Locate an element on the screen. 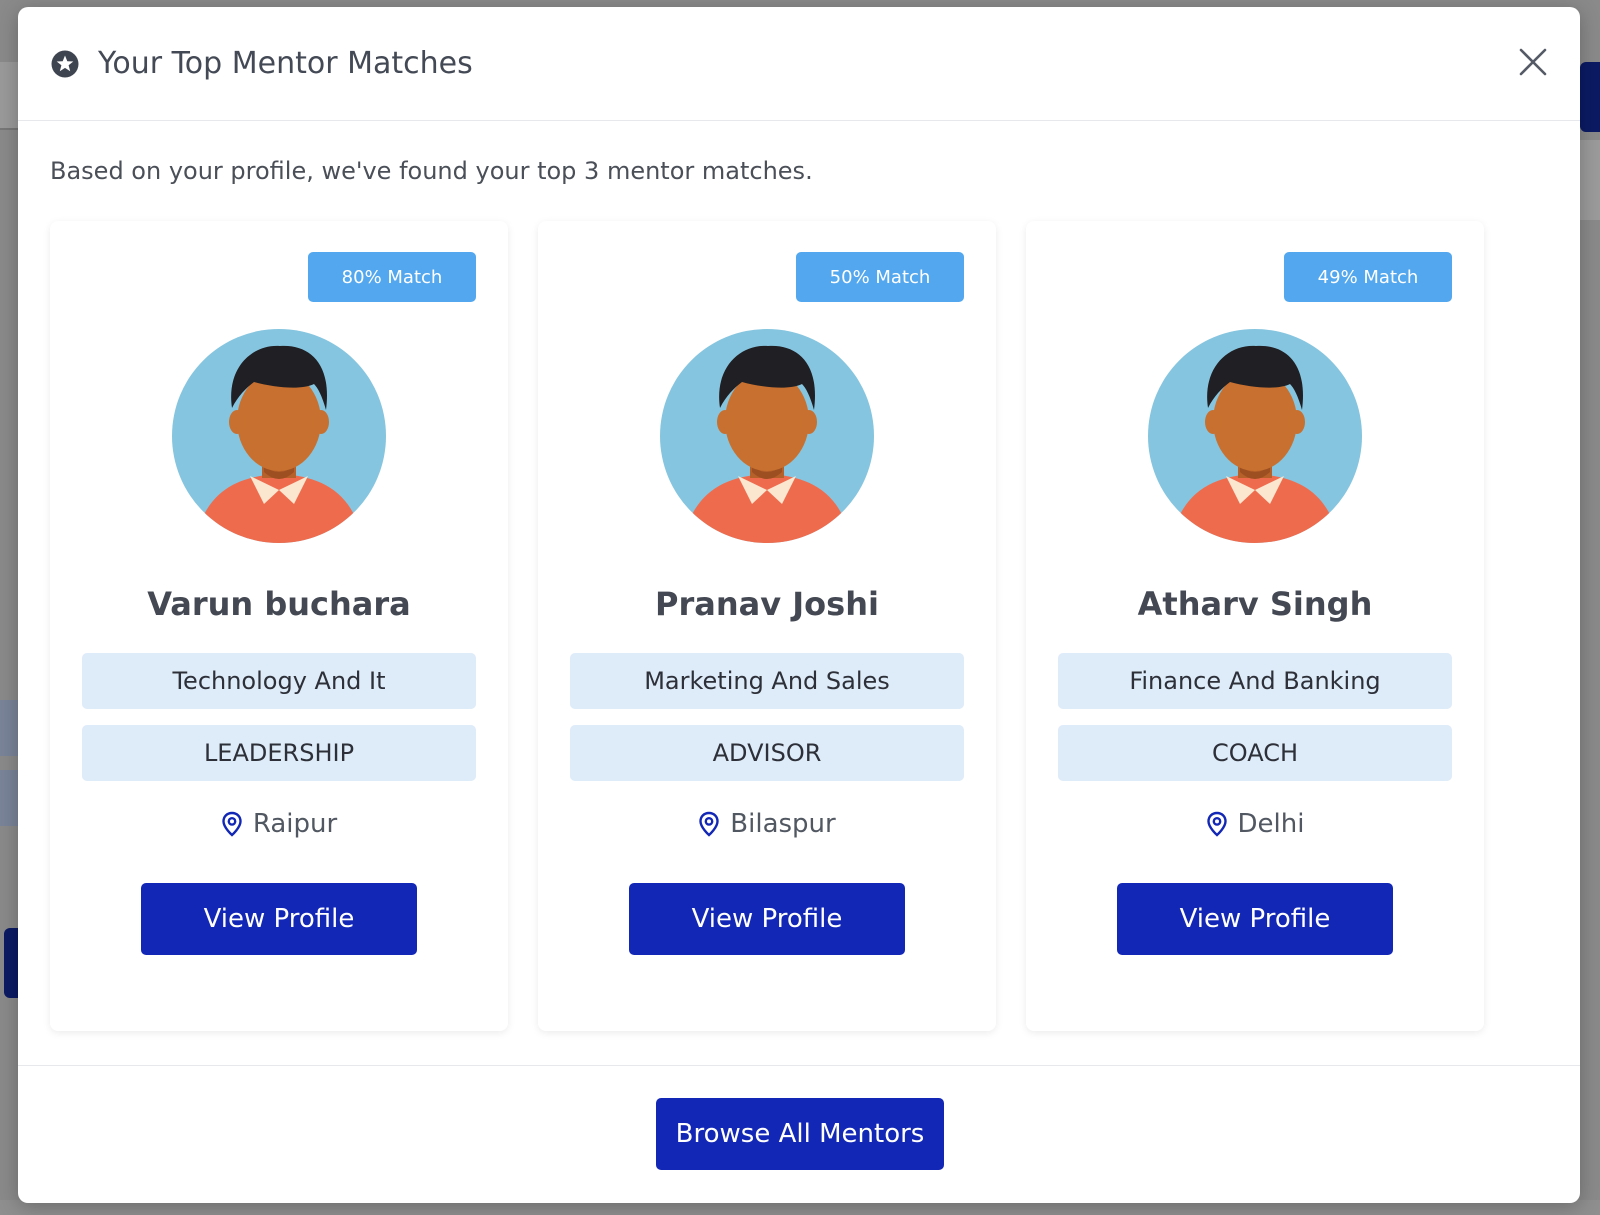 The image size is (1600, 1215). location-label: Raipur is located at coordinates (295, 824).